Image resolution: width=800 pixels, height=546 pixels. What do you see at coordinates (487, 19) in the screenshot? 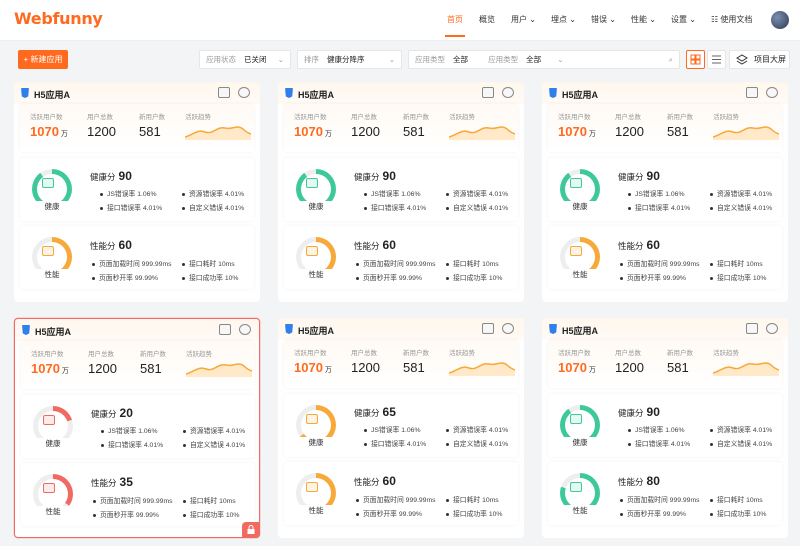
I see `nav-overview: 概览` at bounding box center [487, 19].